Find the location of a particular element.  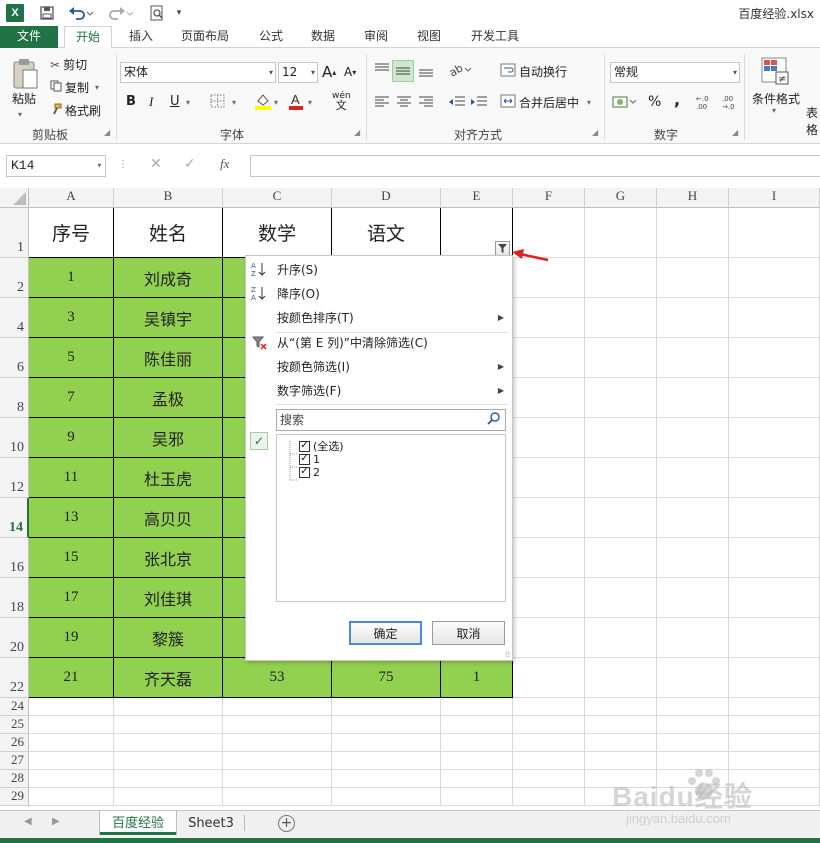

filter-value-list: ✓ (全选) ✓ 1 ✓ 2 is located at coordinates (391, 518).